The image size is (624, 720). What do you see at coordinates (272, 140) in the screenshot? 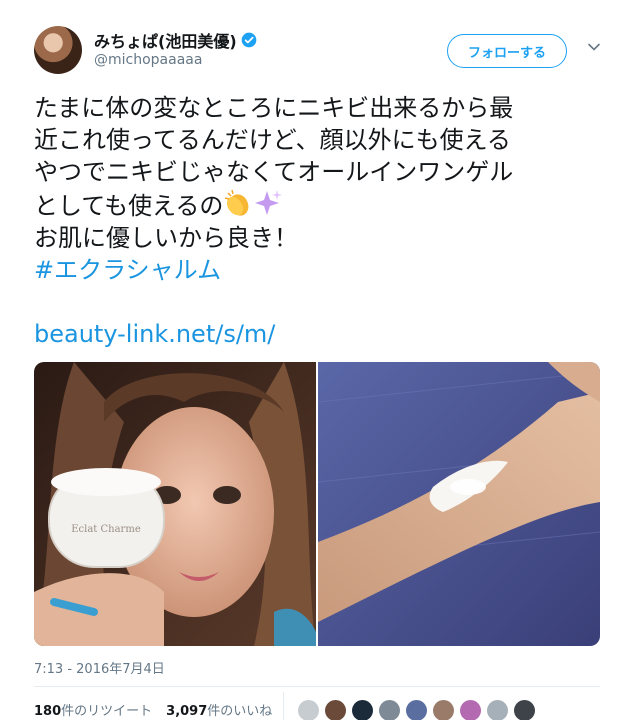
I see `tweet-line: 近これ使ってるんだけど、顔以外にも使える` at bounding box center [272, 140].